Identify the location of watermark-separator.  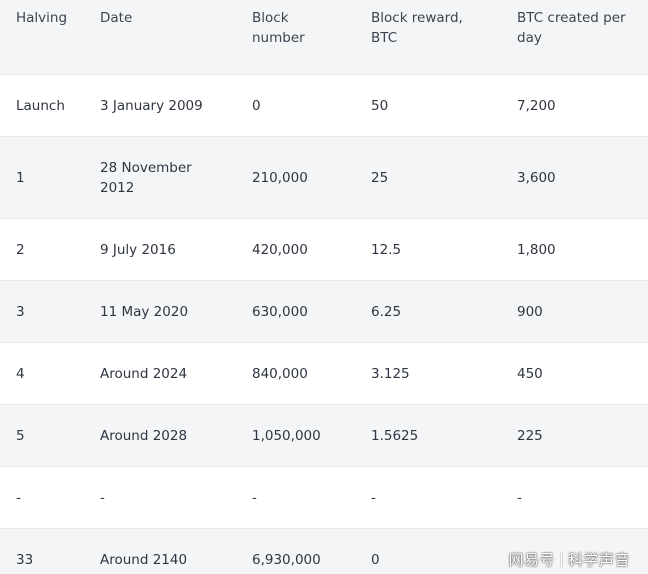
(561, 560).